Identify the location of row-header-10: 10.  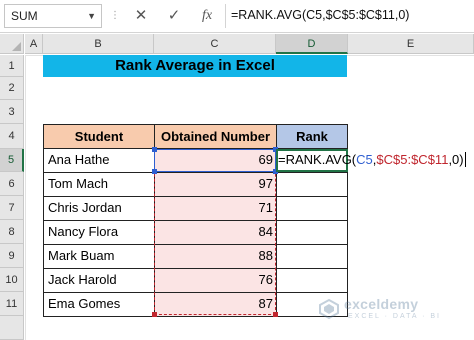
(12, 280).